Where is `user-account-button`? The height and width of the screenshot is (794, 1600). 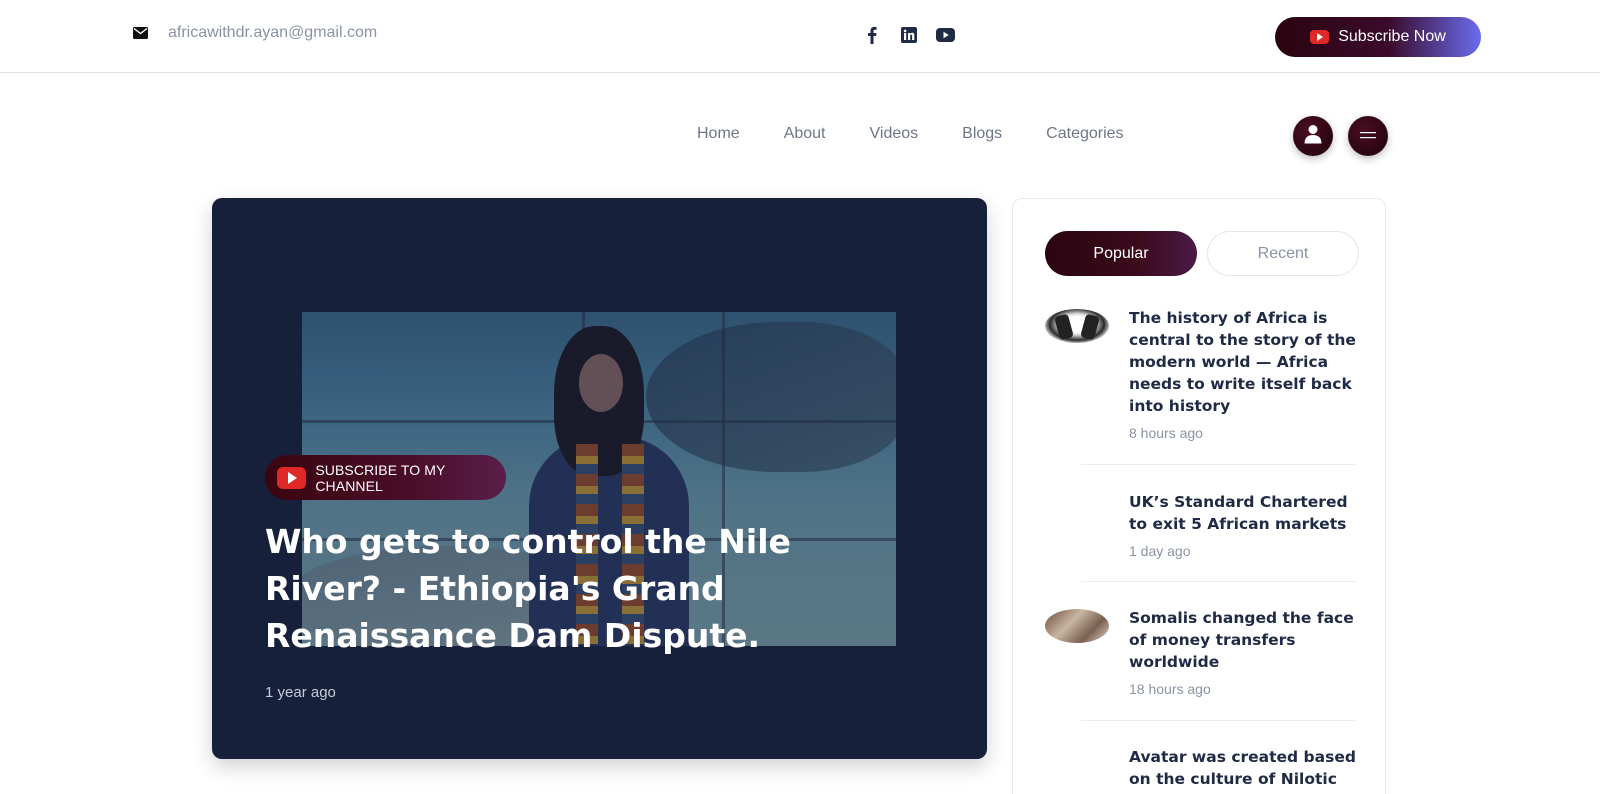
user-account-button is located at coordinates (1313, 136).